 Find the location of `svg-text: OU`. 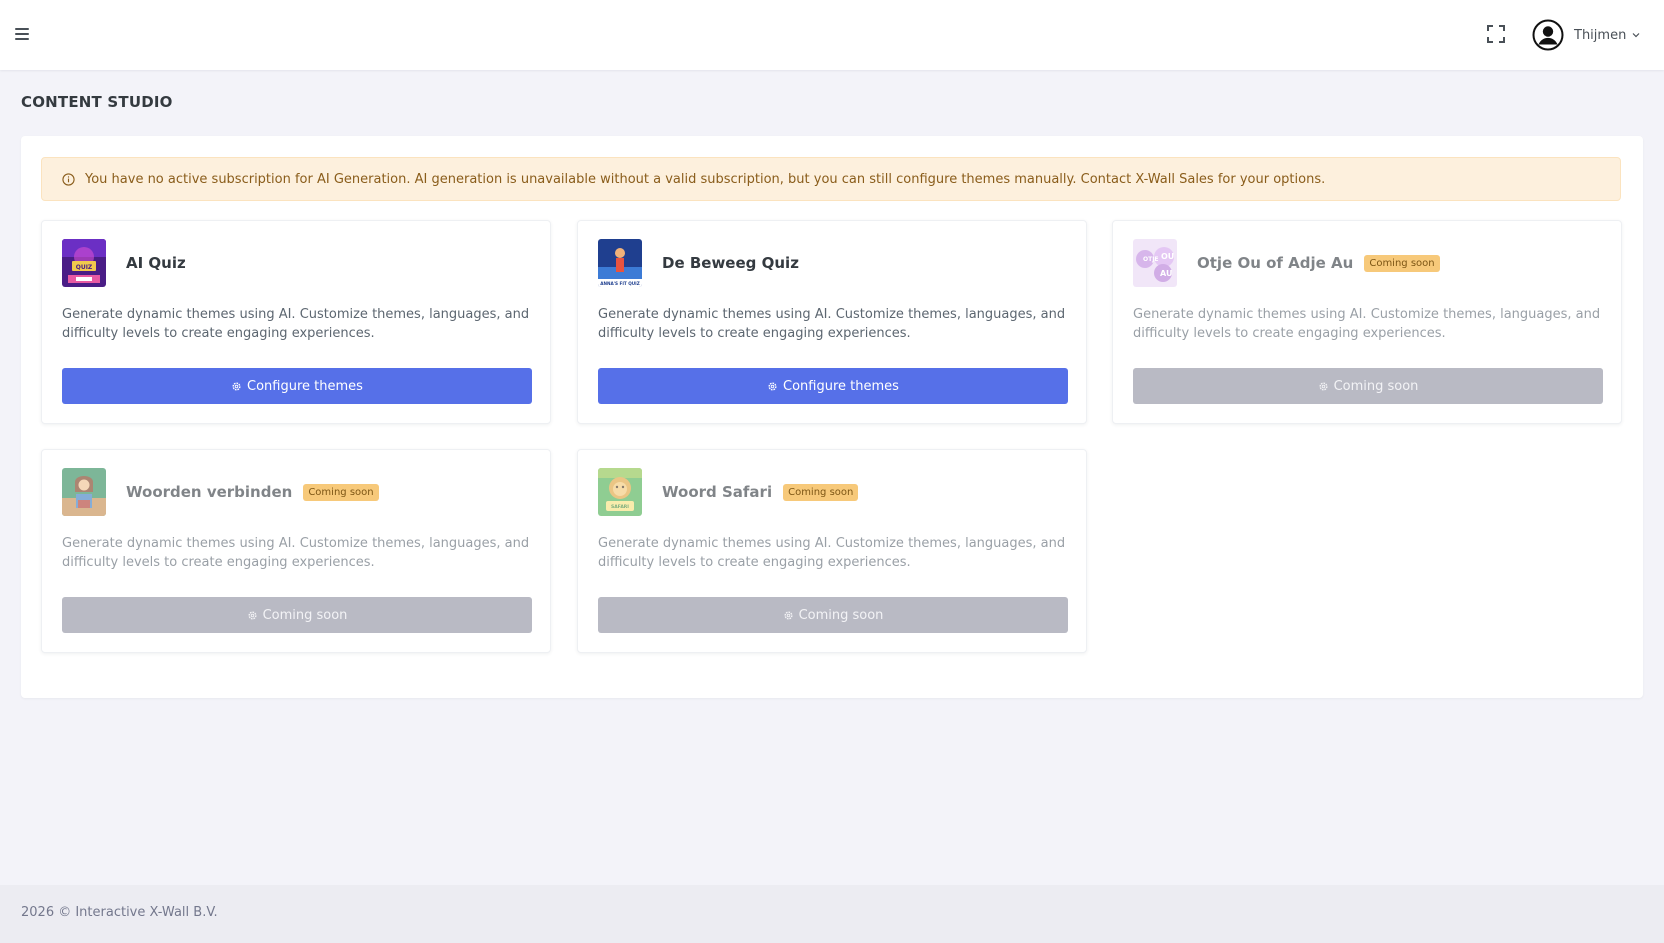

svg-text: OU is located at coordinates (1167, 256).